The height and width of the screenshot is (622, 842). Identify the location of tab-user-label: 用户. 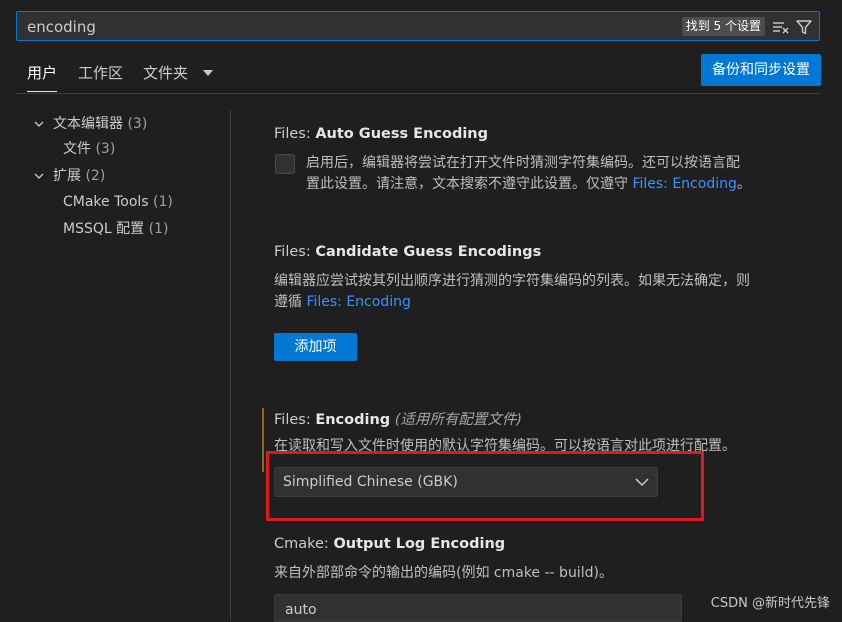
(42, 73).